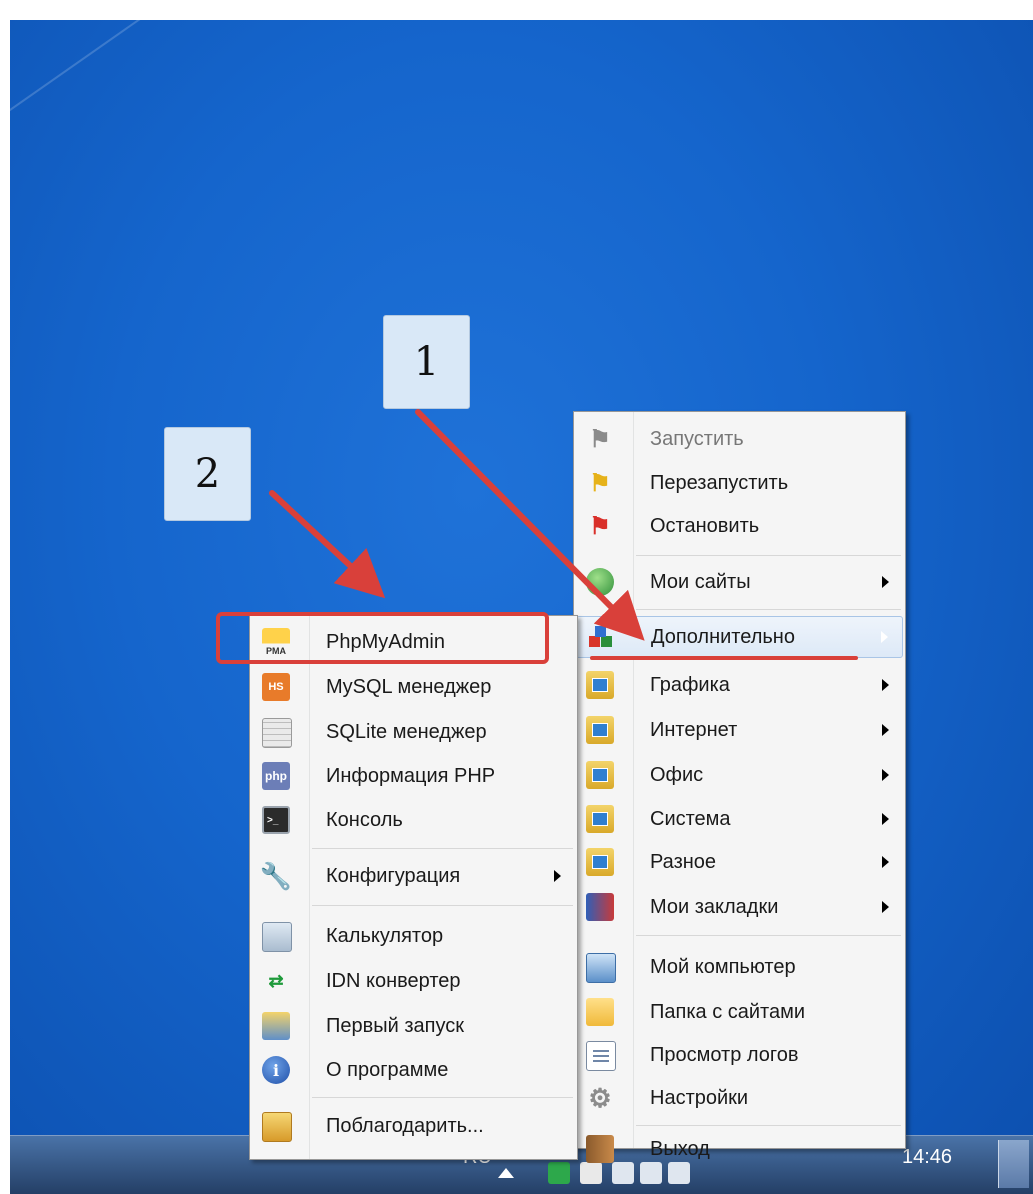 The height and width of the screenshot is (1194, 1033). I want to click on arrow-to-additional, so click(530, 525).